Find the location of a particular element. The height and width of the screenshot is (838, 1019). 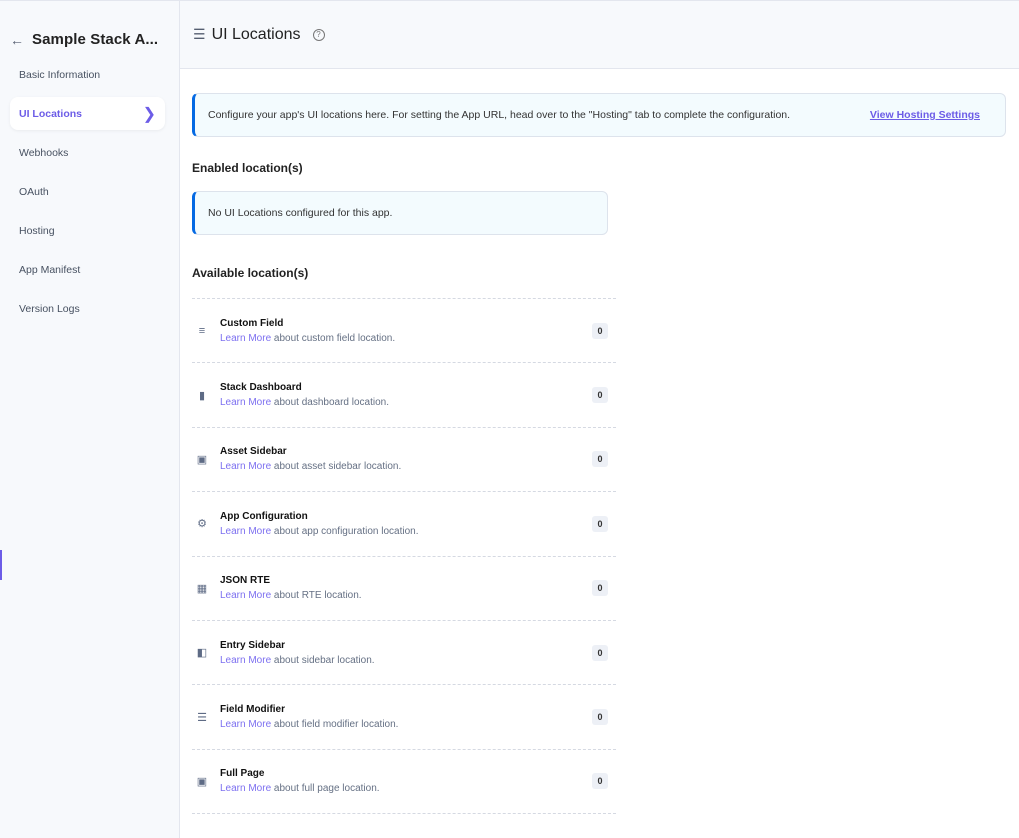

location-name: Asset Sidebar is located at coordinates (253, 452).